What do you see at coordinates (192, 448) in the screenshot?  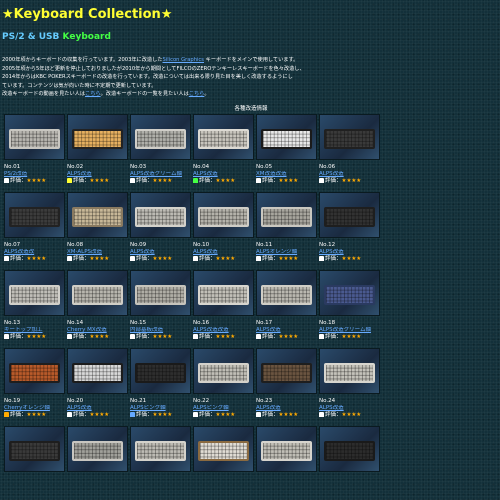 I see `thumbnail-row` at bounding box center [192, 448].